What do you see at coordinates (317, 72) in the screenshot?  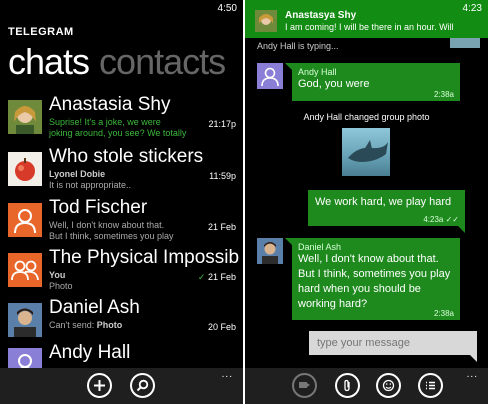 I see `message-sender: Andy Hall` at bounding box center [317, 72].